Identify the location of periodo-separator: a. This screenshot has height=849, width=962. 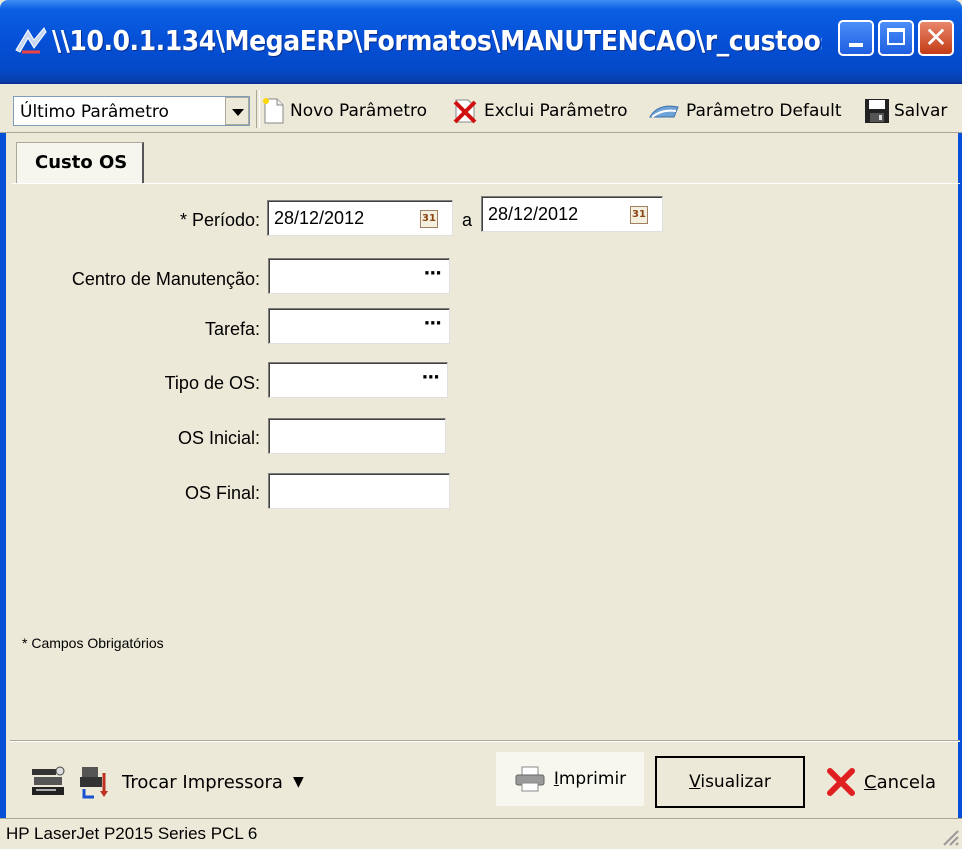
(466, 220).